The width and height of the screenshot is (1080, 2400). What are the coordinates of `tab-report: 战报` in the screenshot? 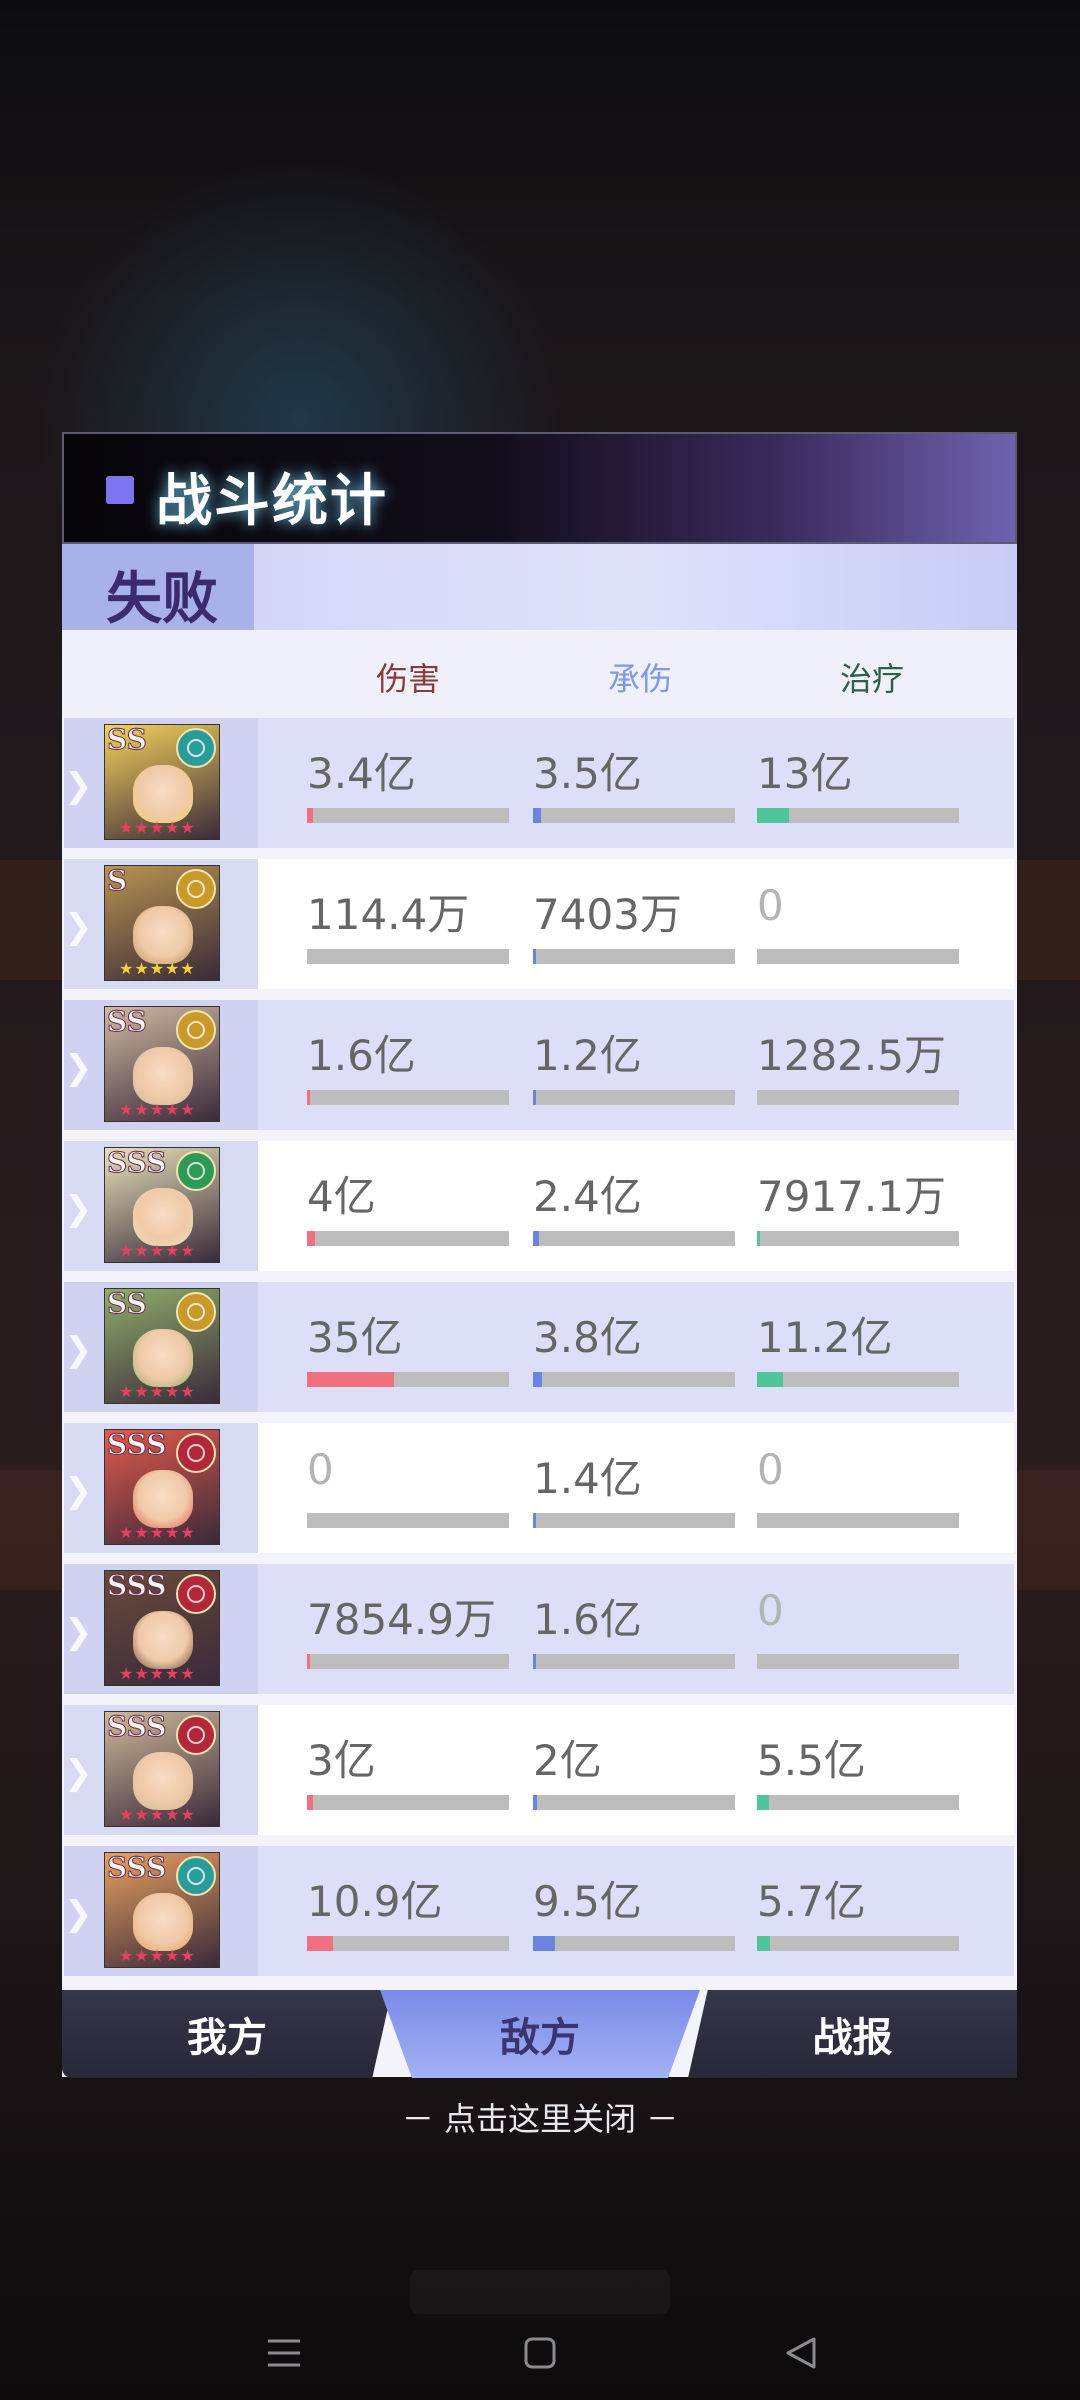 It's located at (852, 2034).